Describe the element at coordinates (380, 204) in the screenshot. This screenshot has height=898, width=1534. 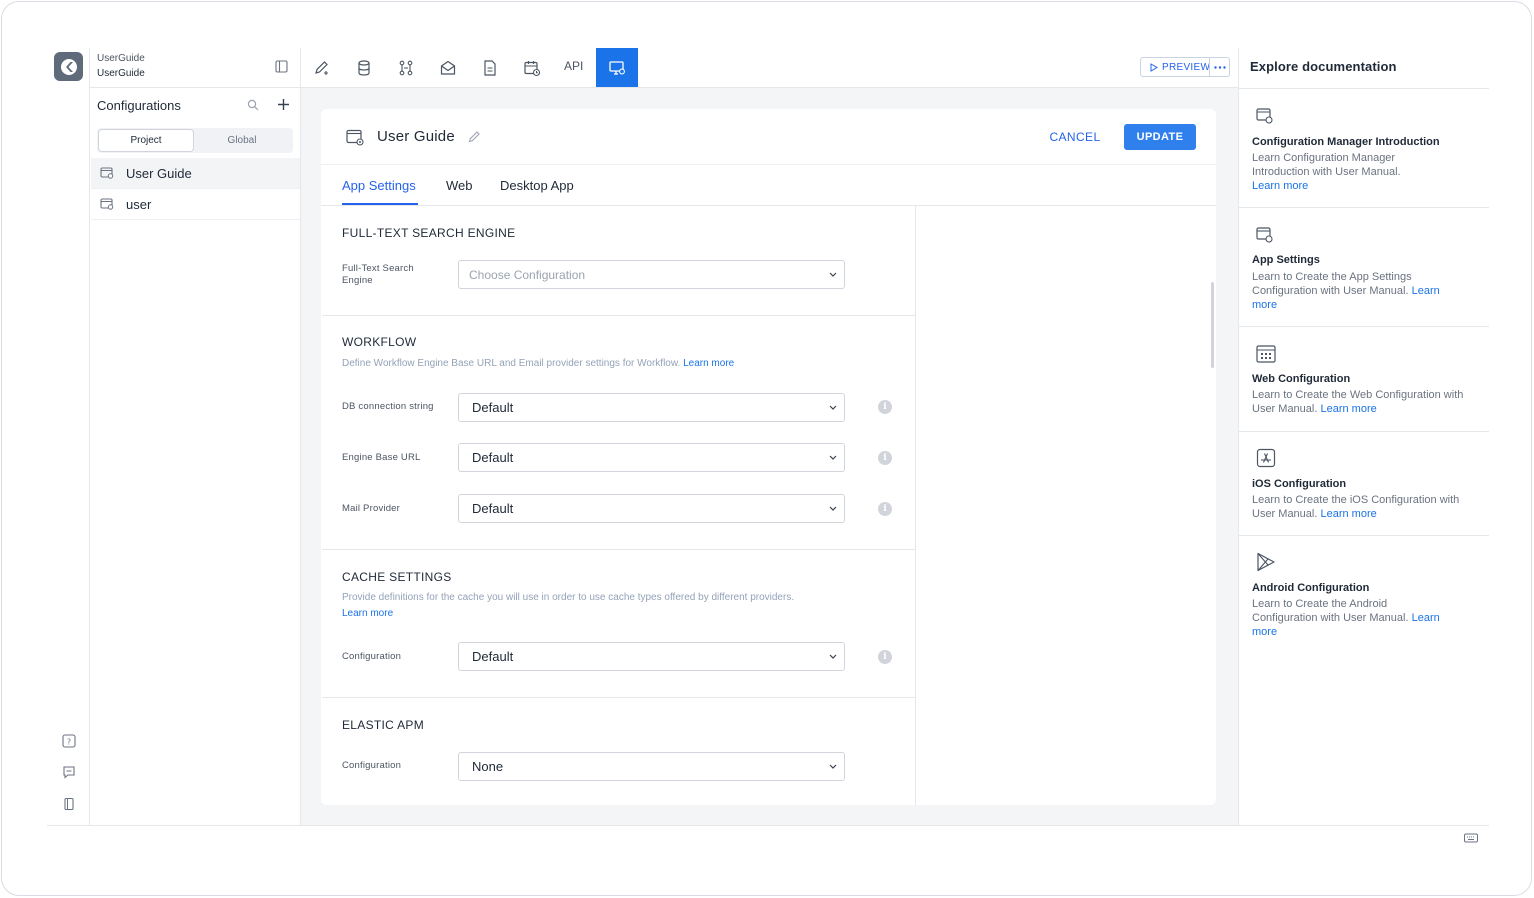
I see `active-tab-indicator` at that location.